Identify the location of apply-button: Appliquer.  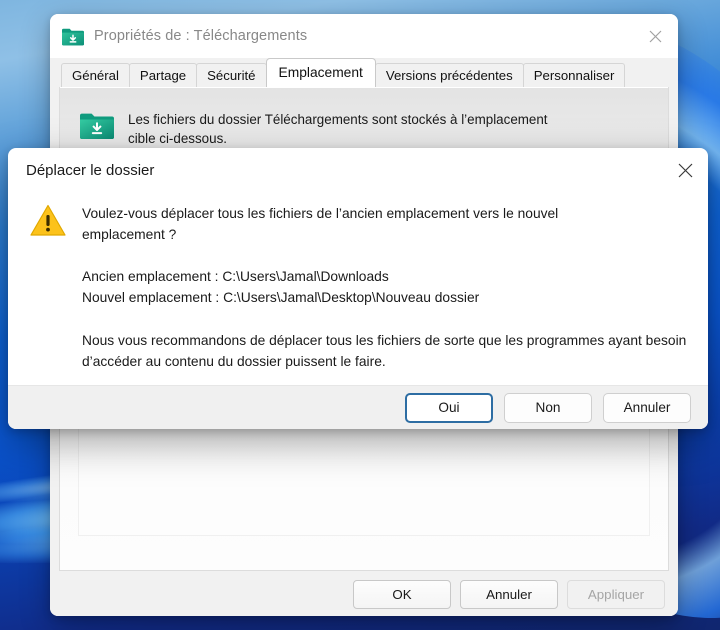
(616, 594).